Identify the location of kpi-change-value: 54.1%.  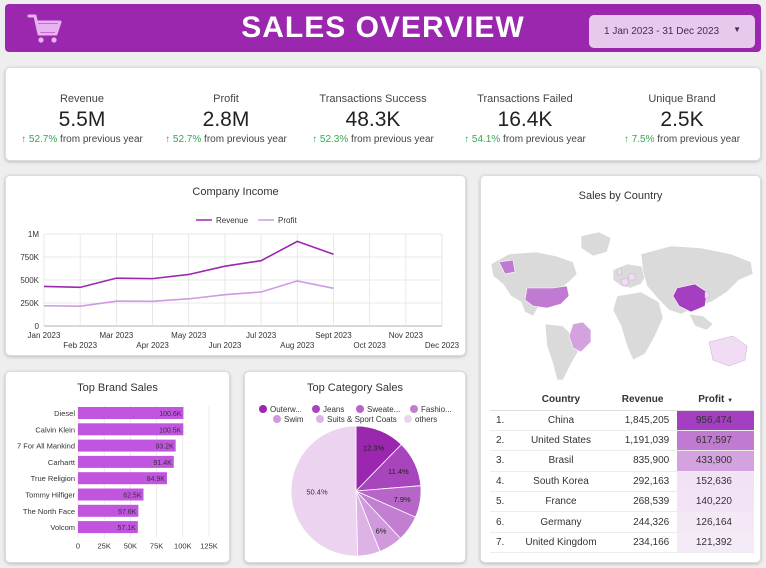
(486, 139).